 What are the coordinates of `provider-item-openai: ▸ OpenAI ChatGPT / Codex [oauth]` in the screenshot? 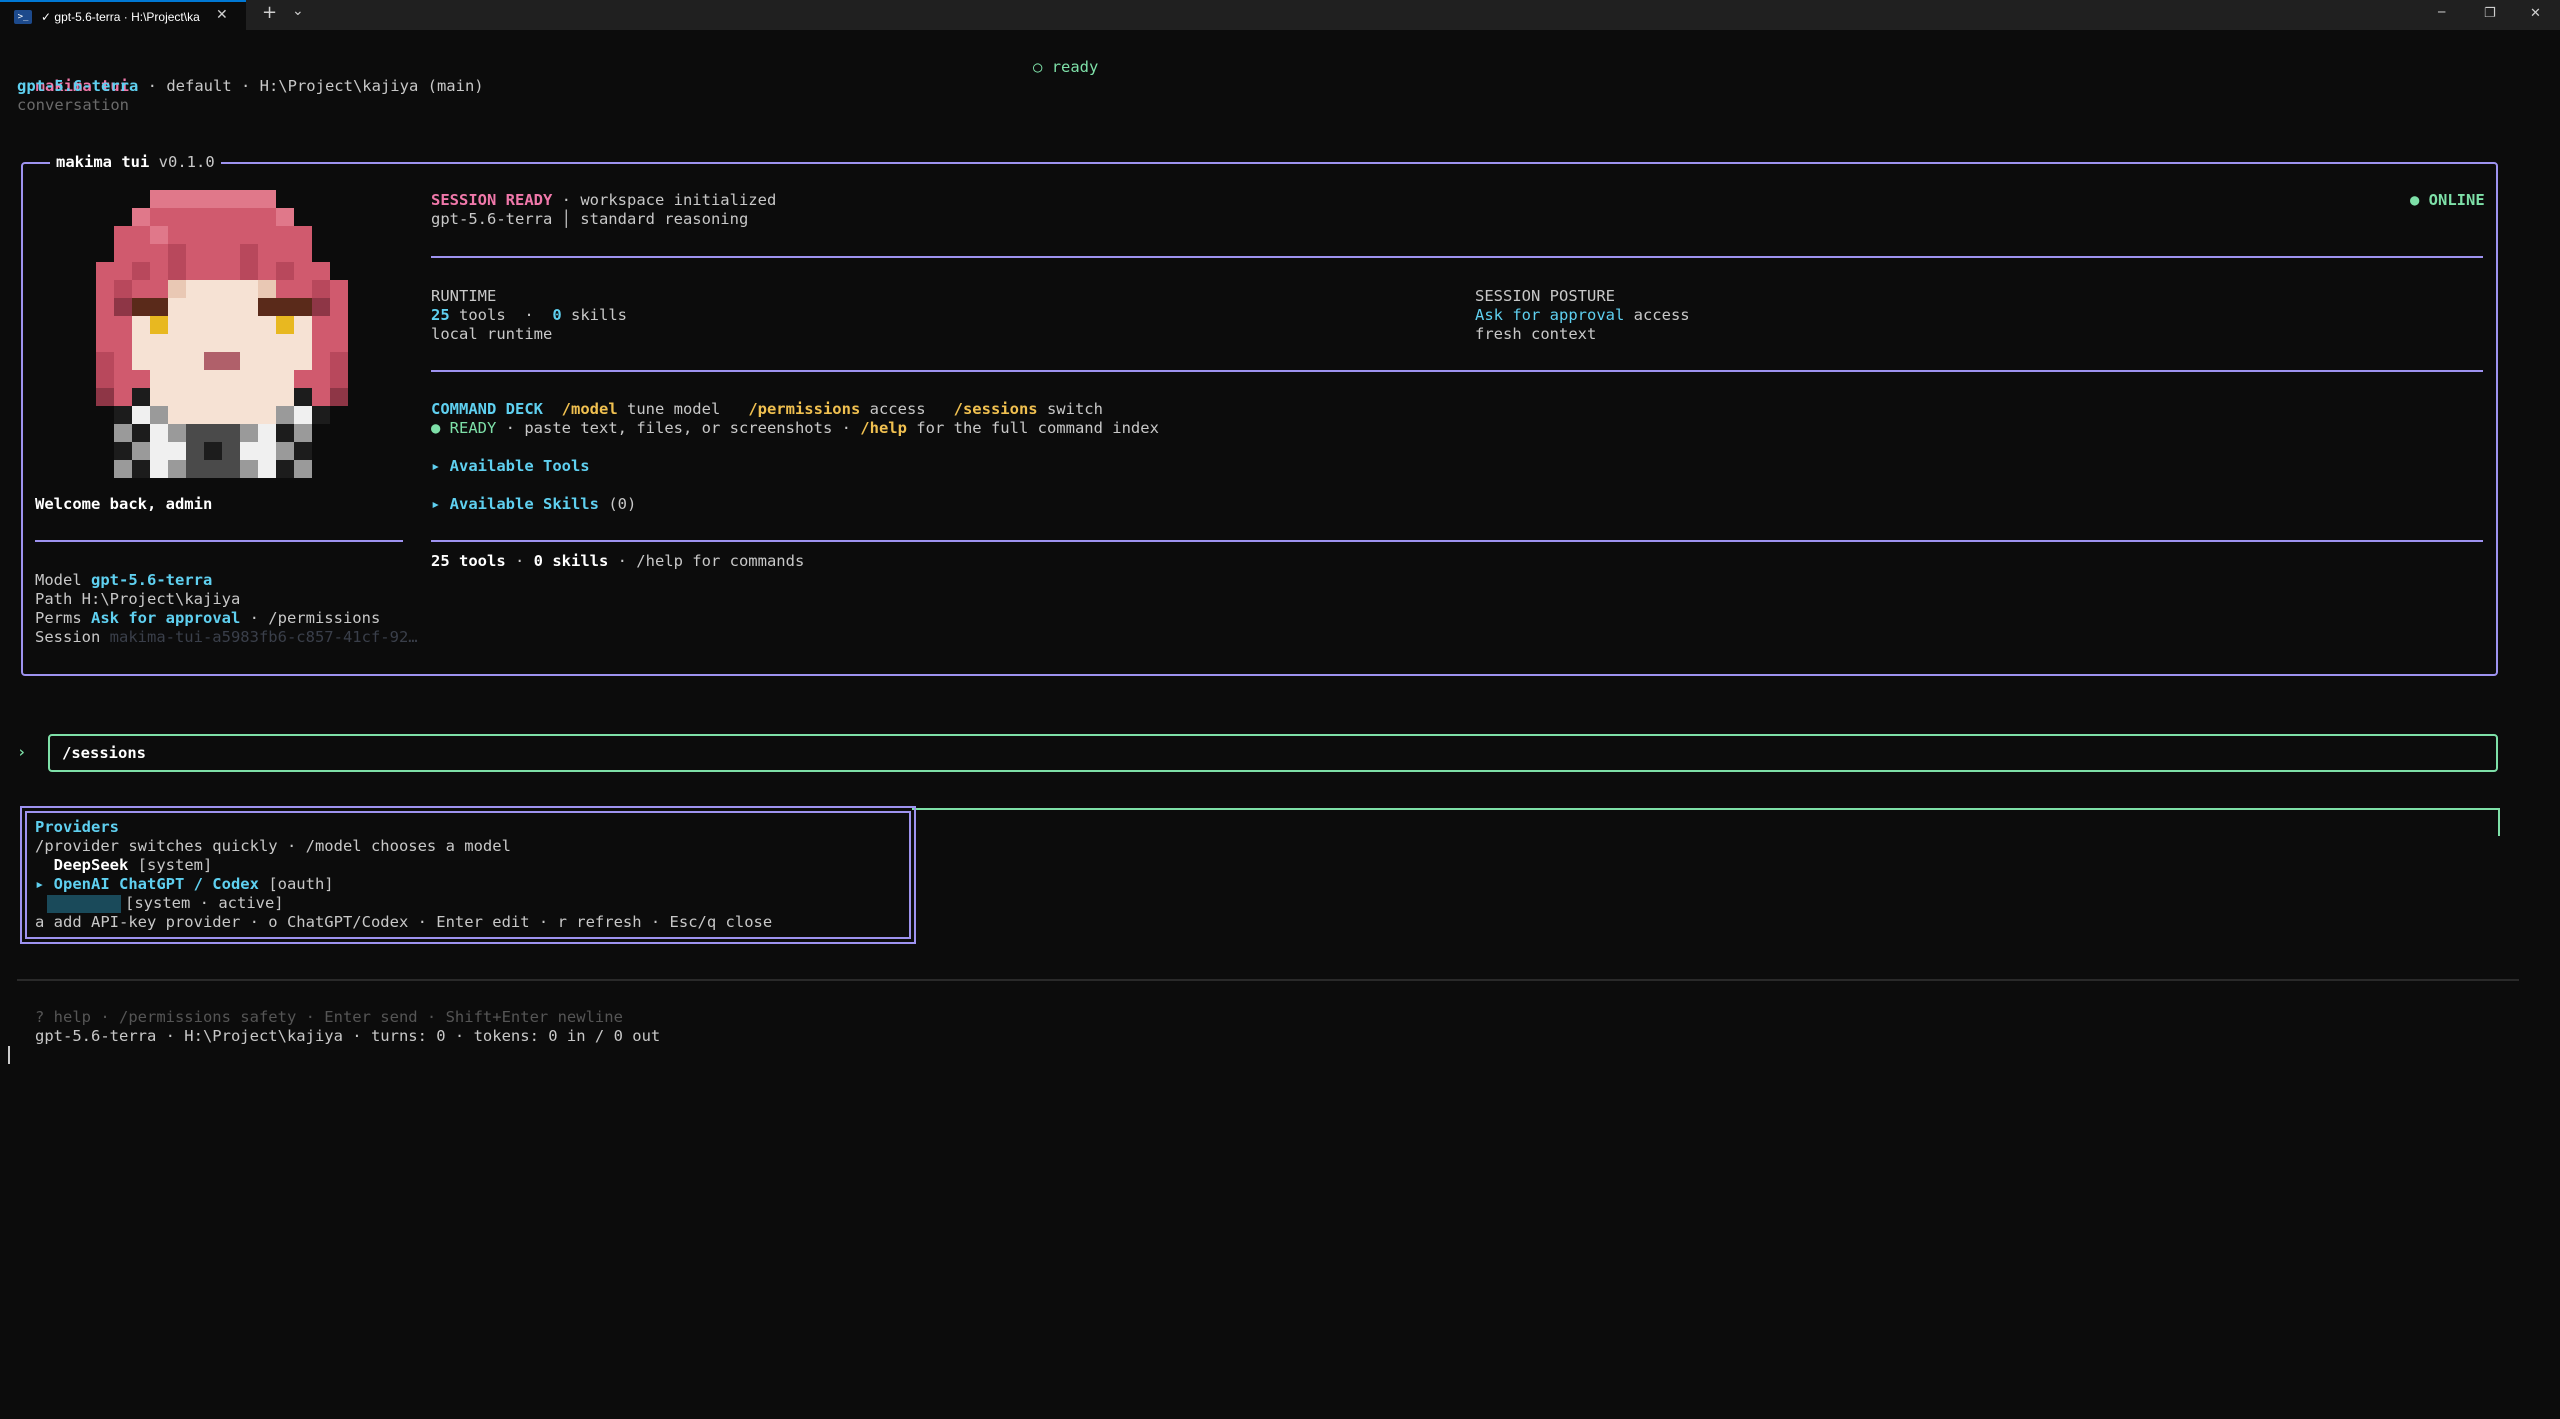 It's located at (184, 884).